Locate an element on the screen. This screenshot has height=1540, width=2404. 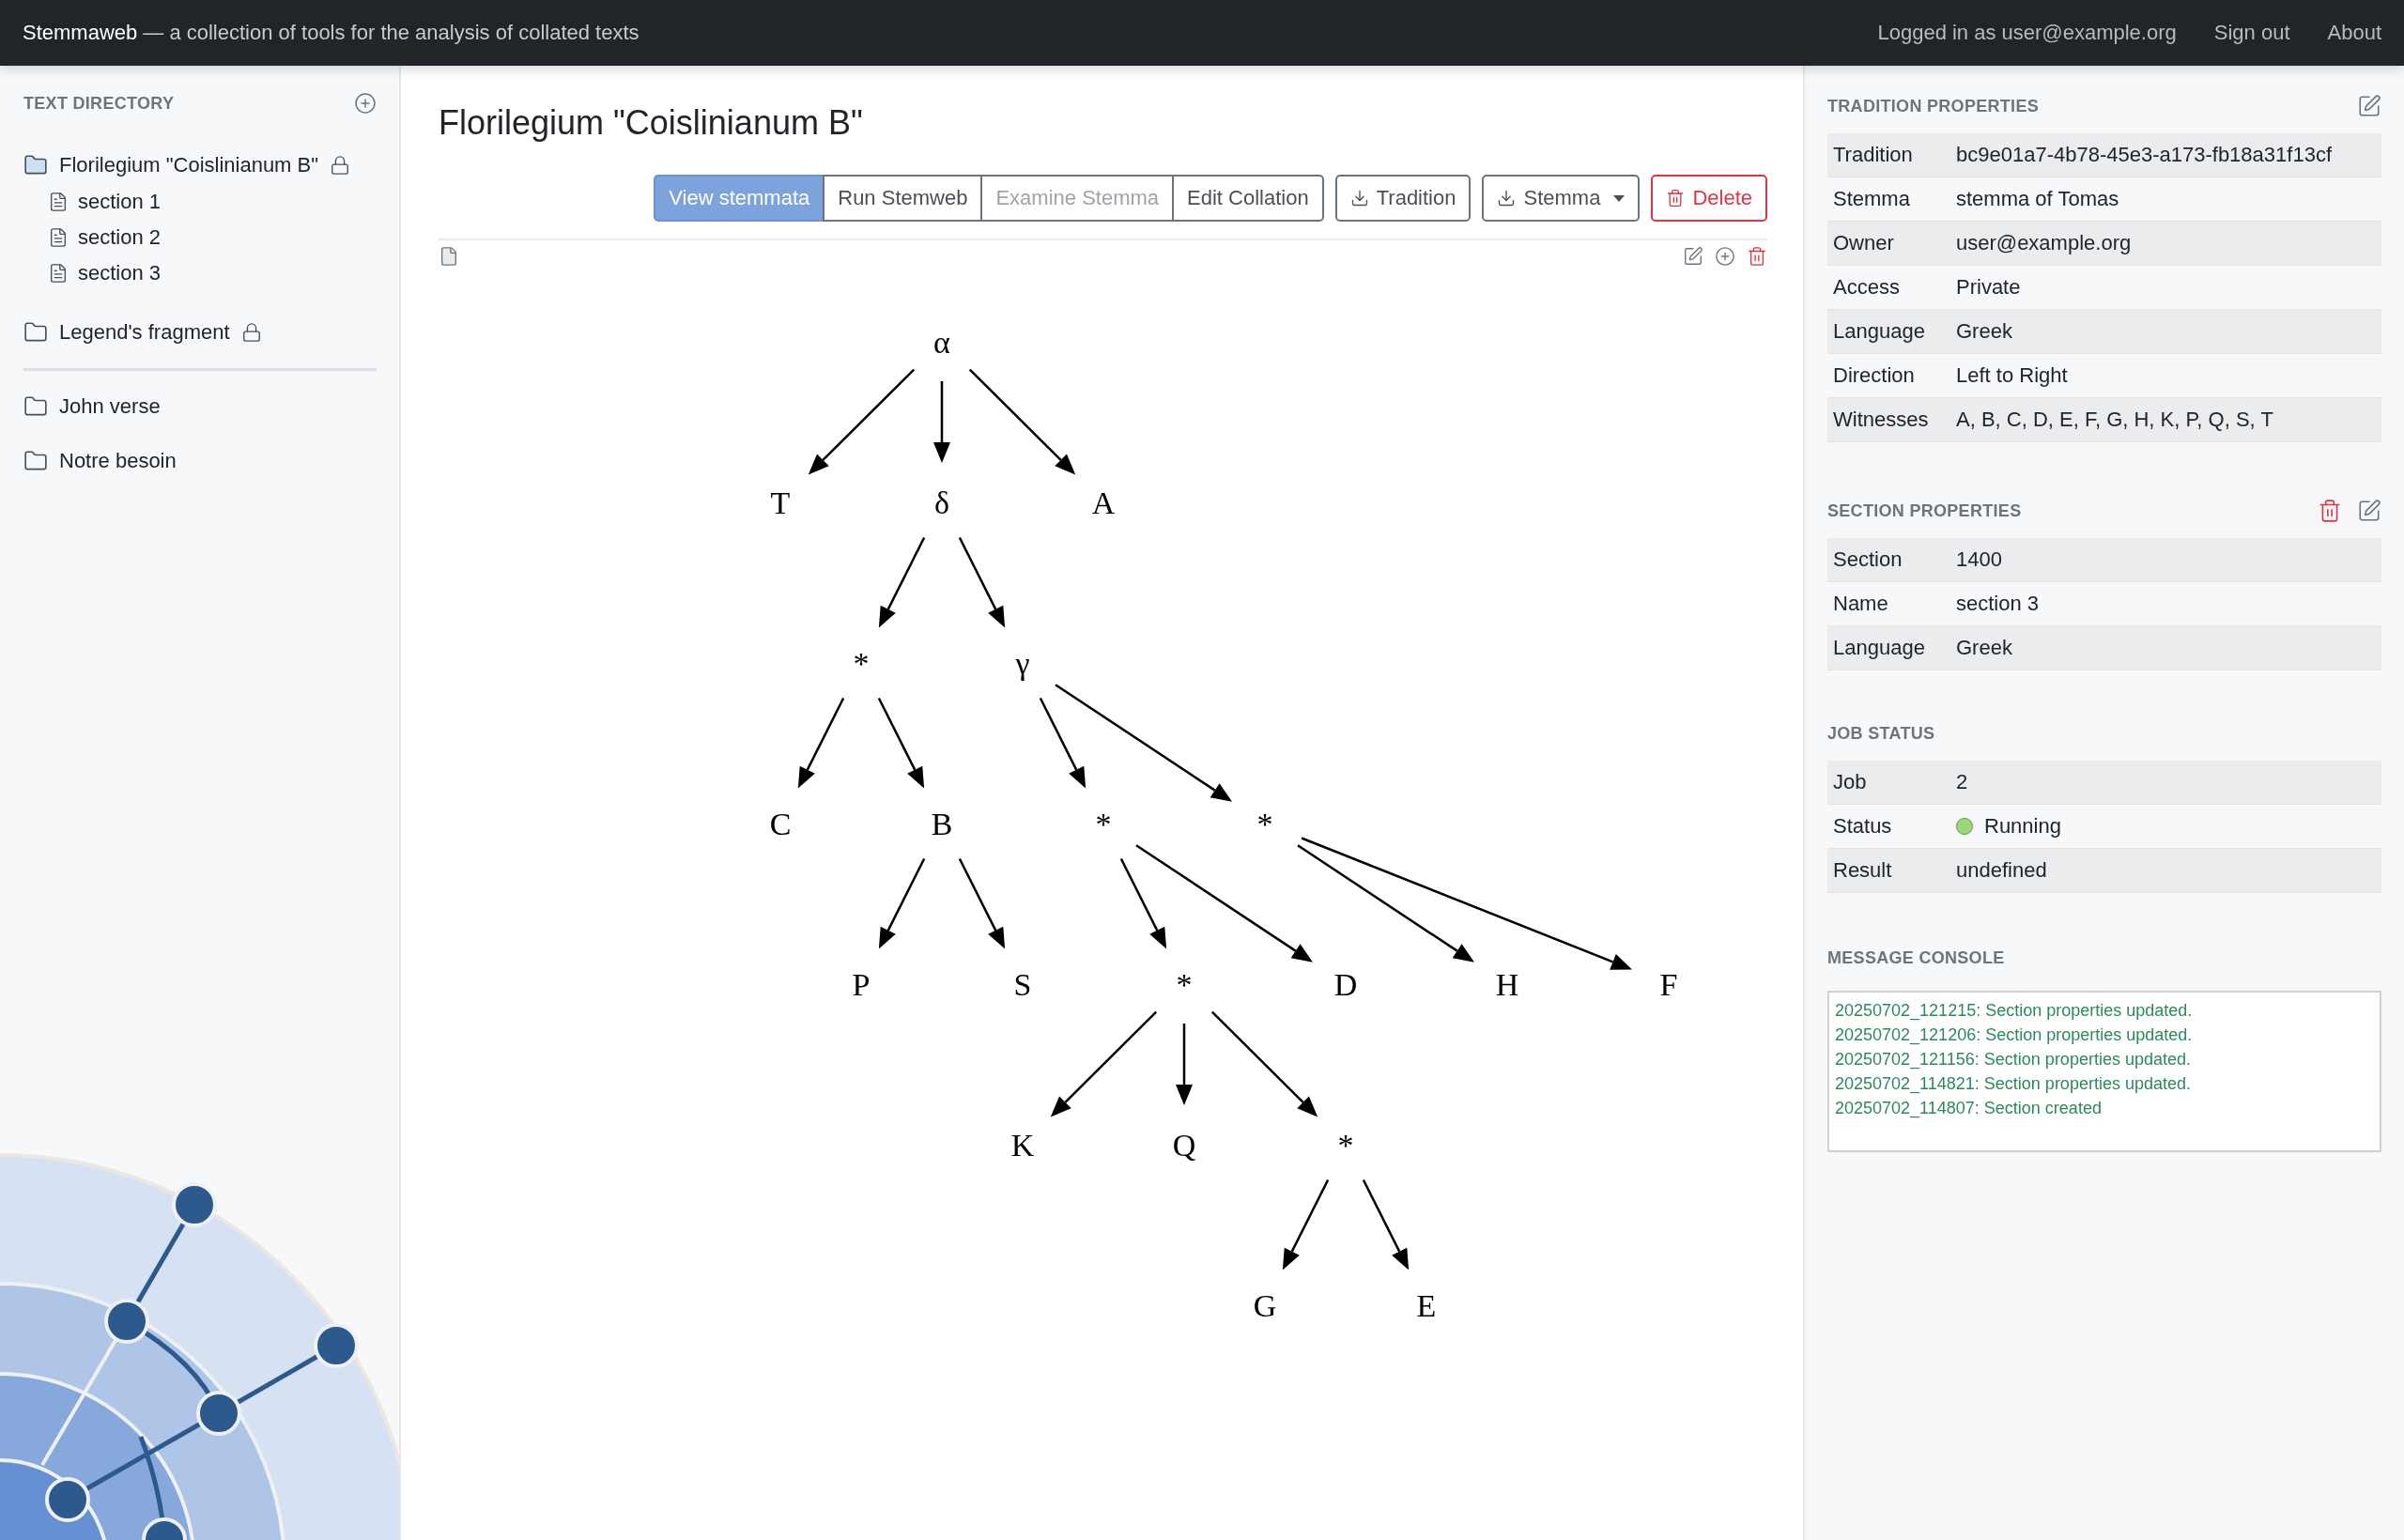
witness-label: H is located at coordinates (1507, 984).